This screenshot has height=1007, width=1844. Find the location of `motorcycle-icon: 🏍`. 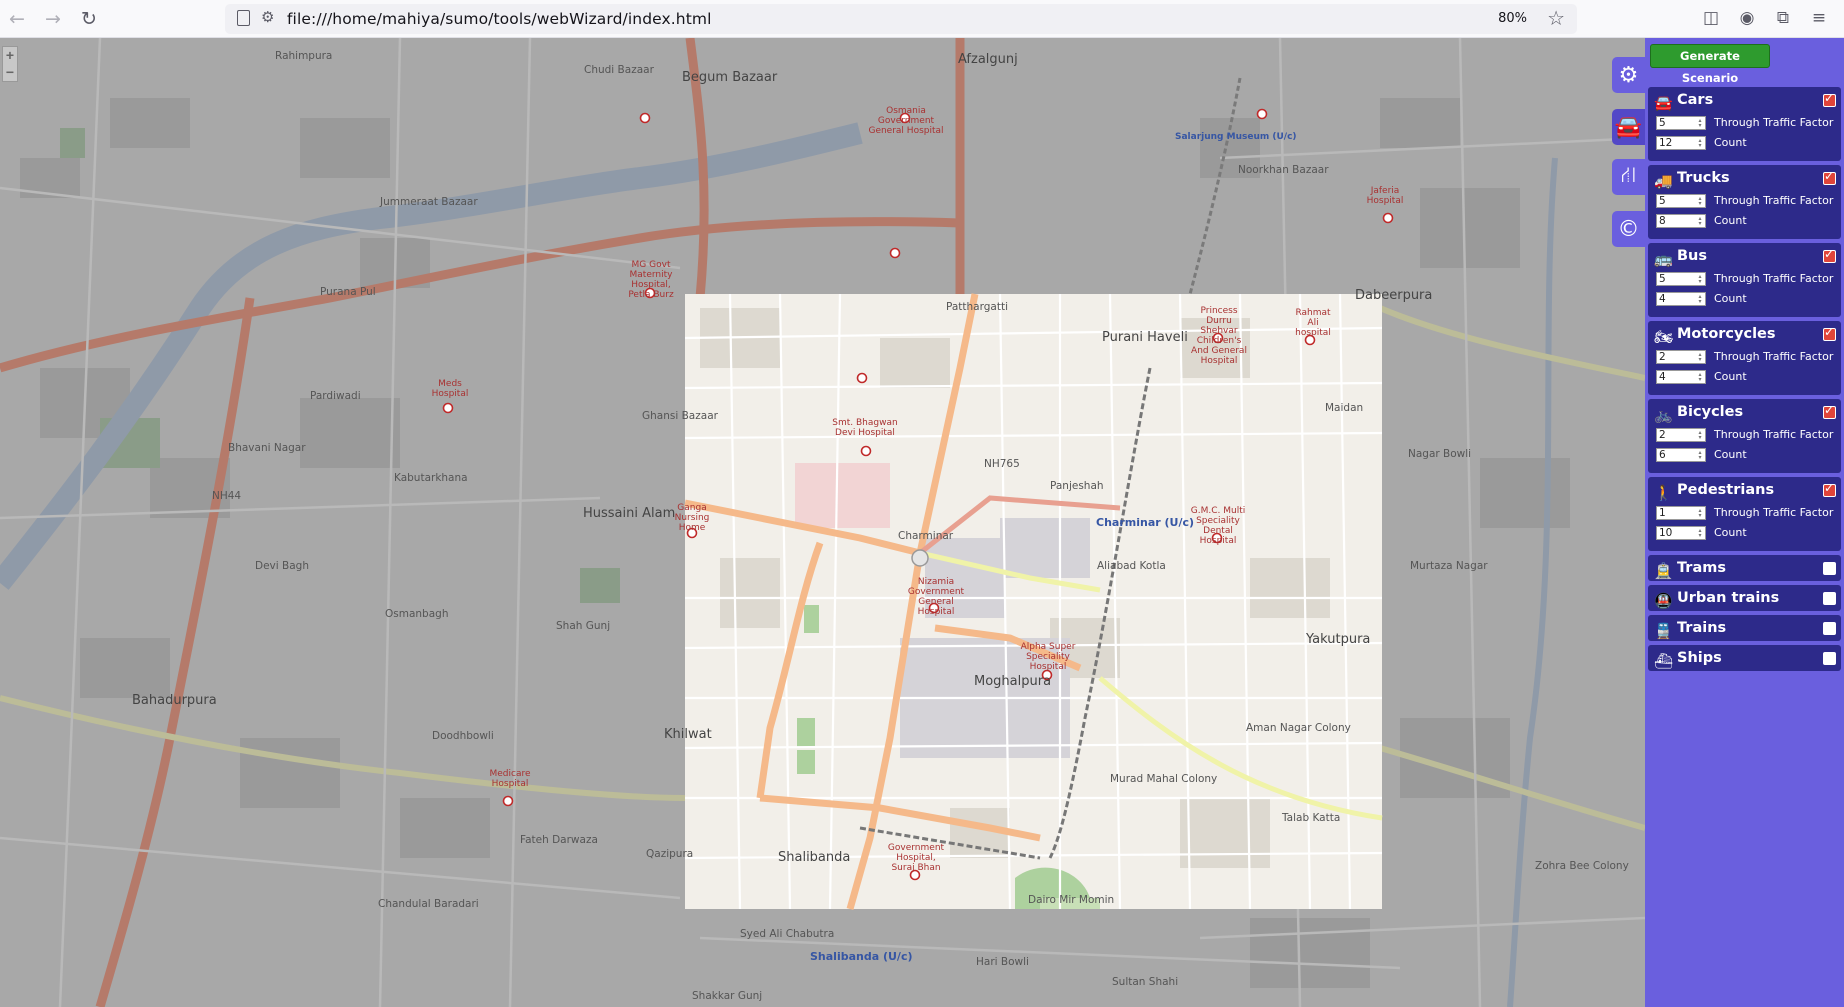

motorcycle-icon: 🏍 is located at coordinates (1664, 337).